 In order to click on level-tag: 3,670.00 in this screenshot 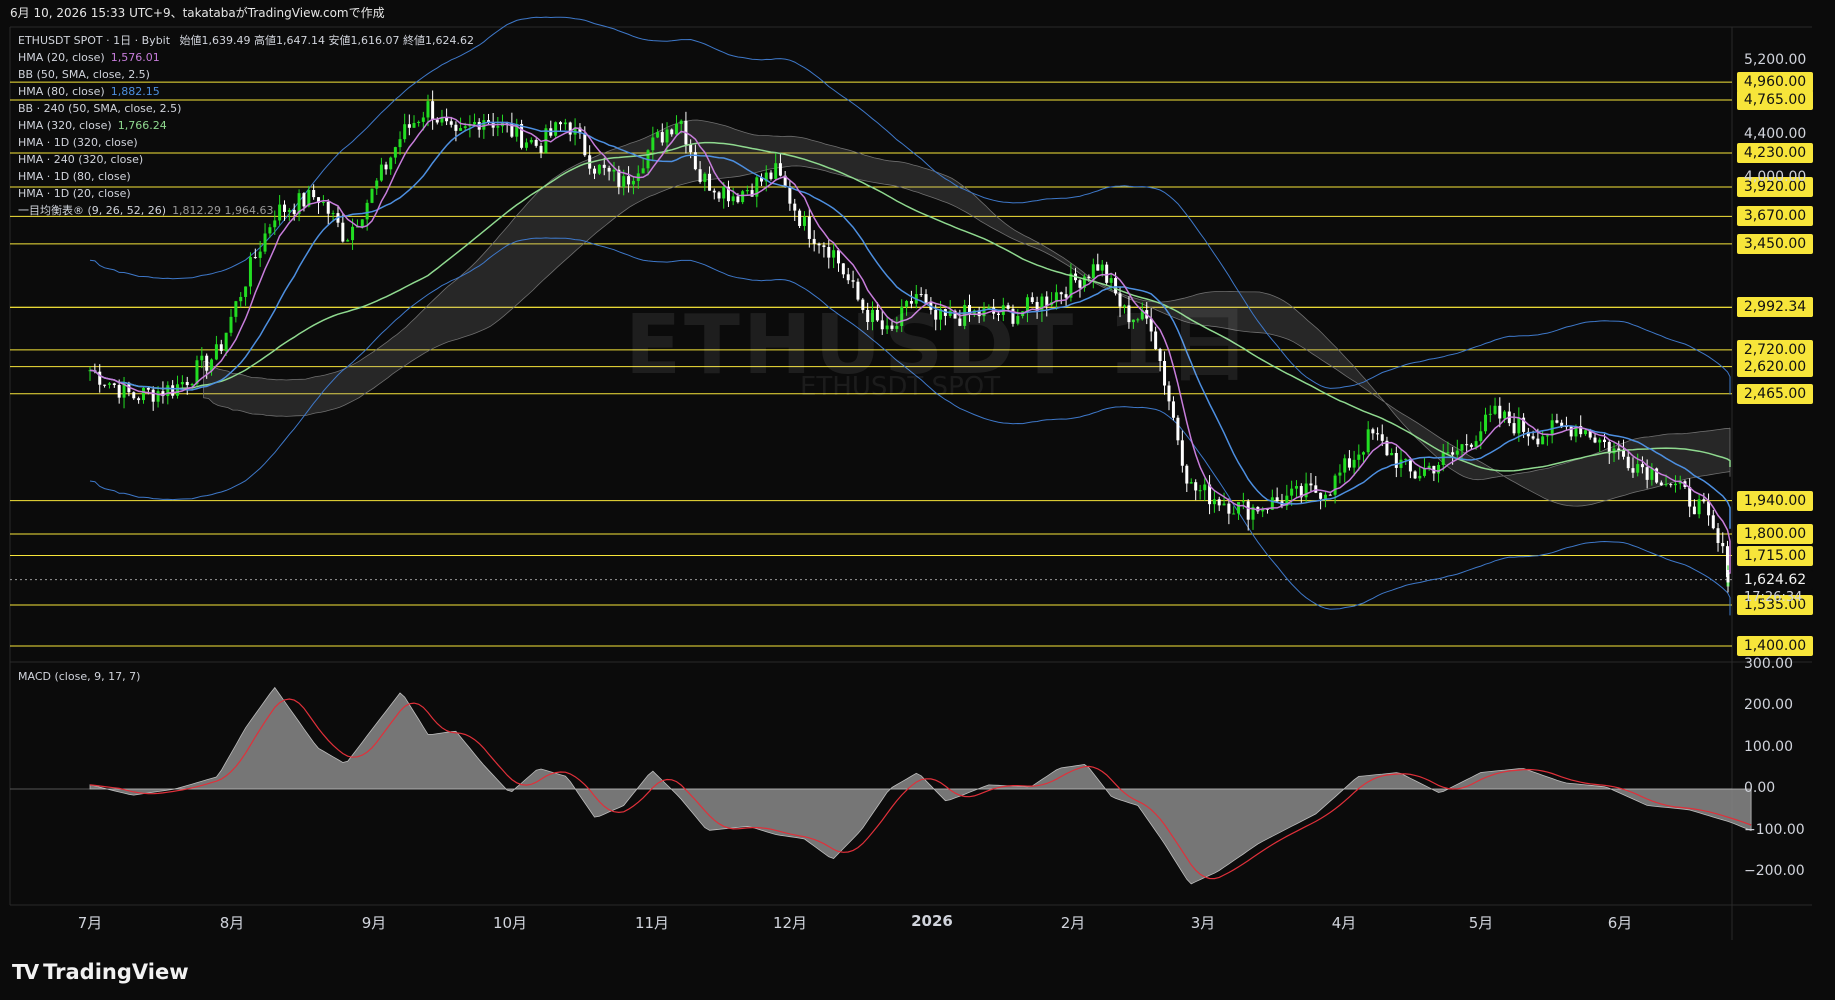, I will do `click(1775, 216)`.